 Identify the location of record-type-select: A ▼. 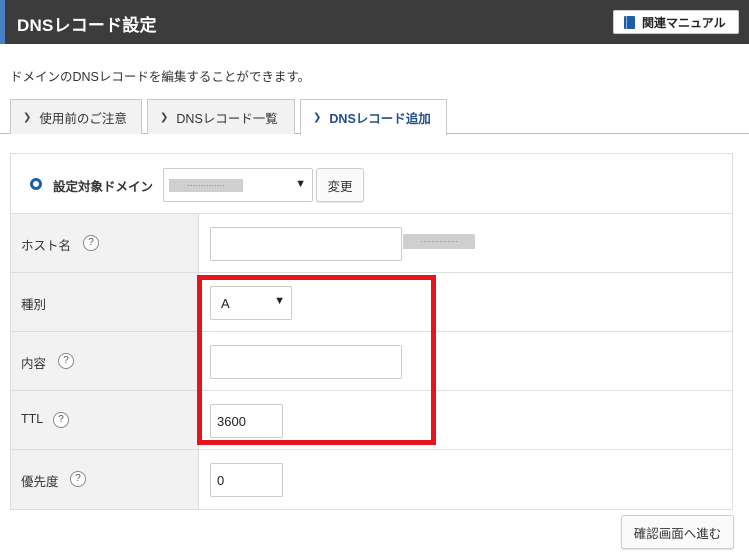
(251, 303).